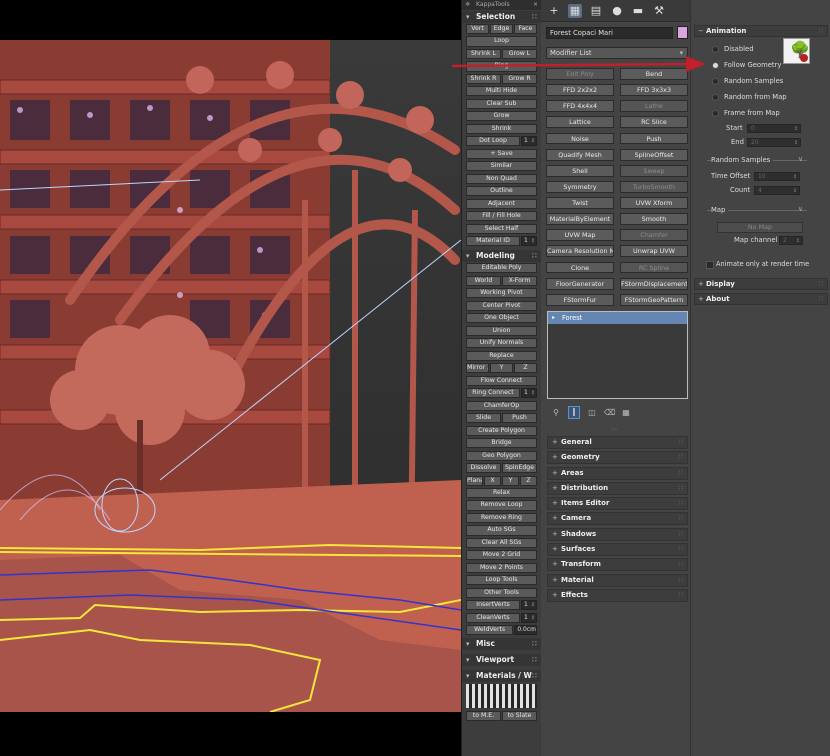  I want to click on ring-connect-button: Ring Connect, so click(493, 393).